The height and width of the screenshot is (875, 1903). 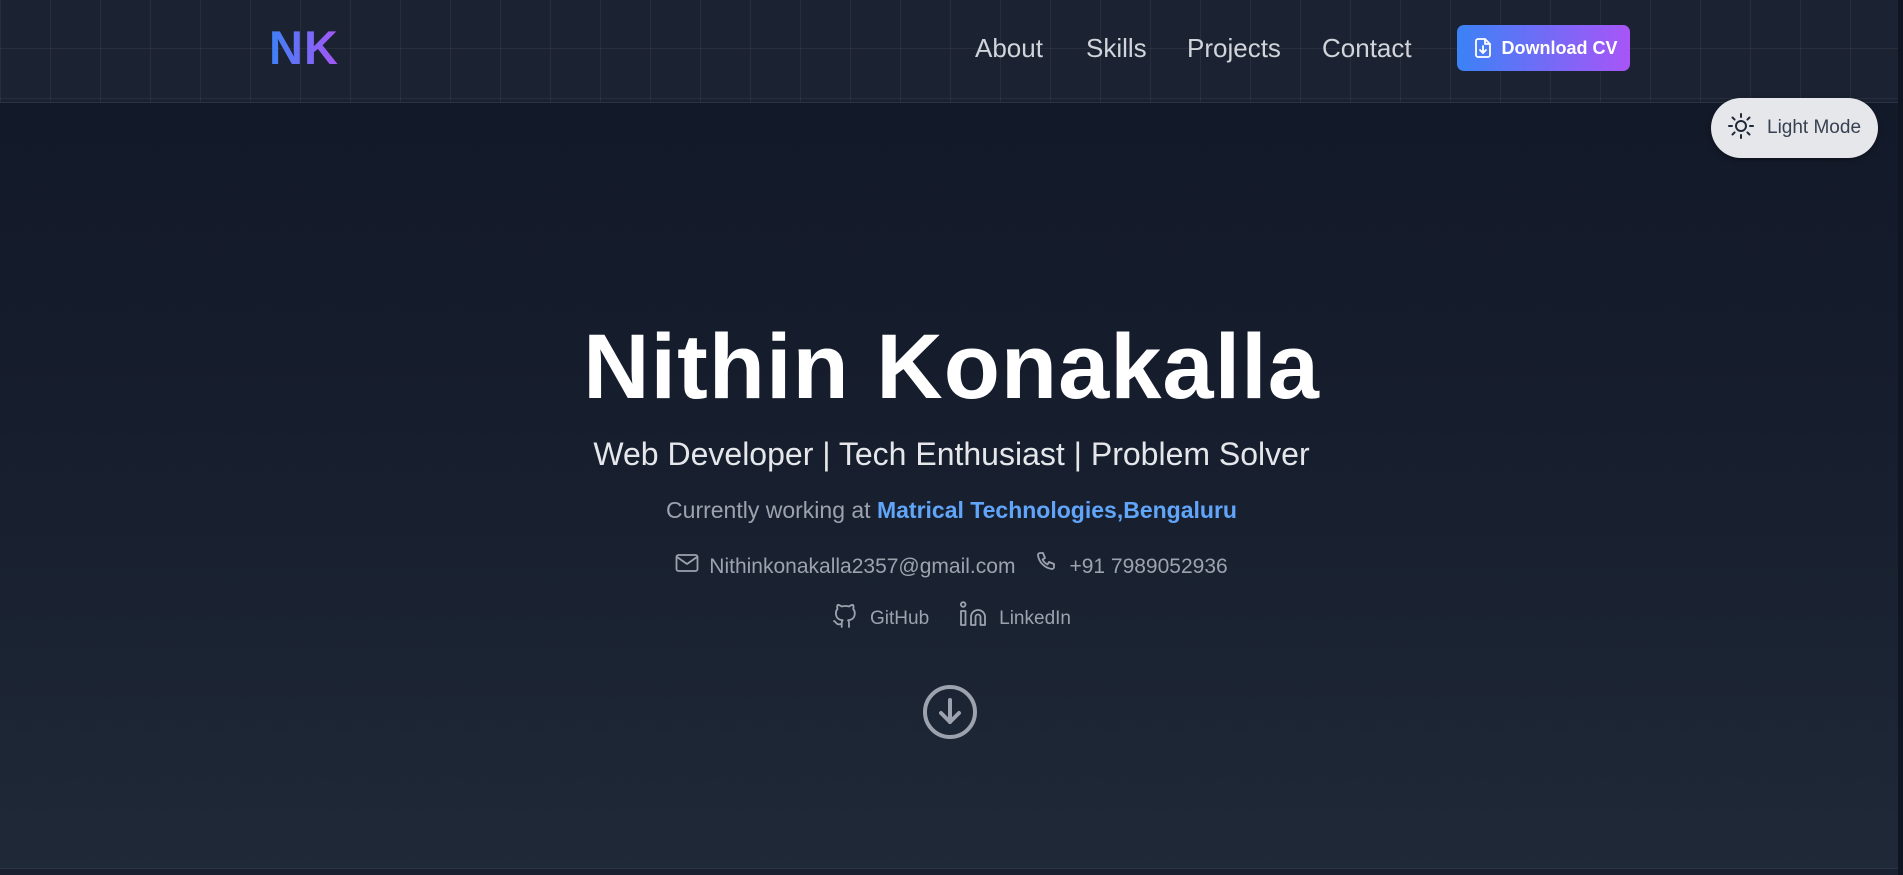 I want to click on nav-link-skills: Skills, so click(x=1116, y=48).